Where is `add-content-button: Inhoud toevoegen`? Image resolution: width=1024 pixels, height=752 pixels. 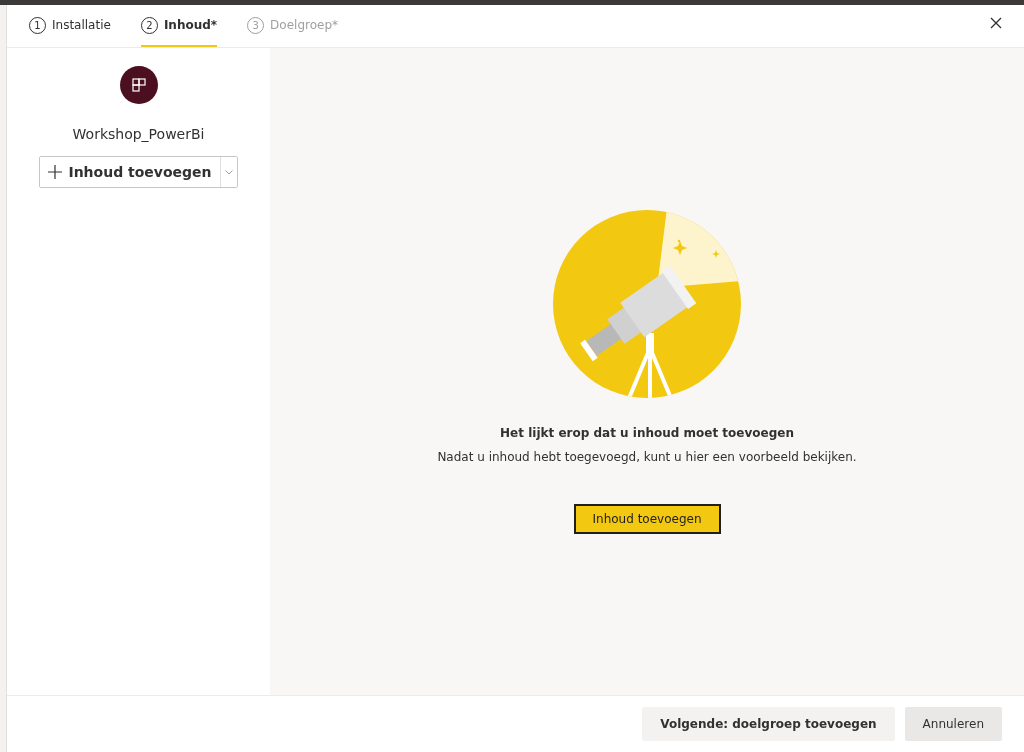 add-content-button: Inhoud toevoegen is located at coordinates (647, 519).